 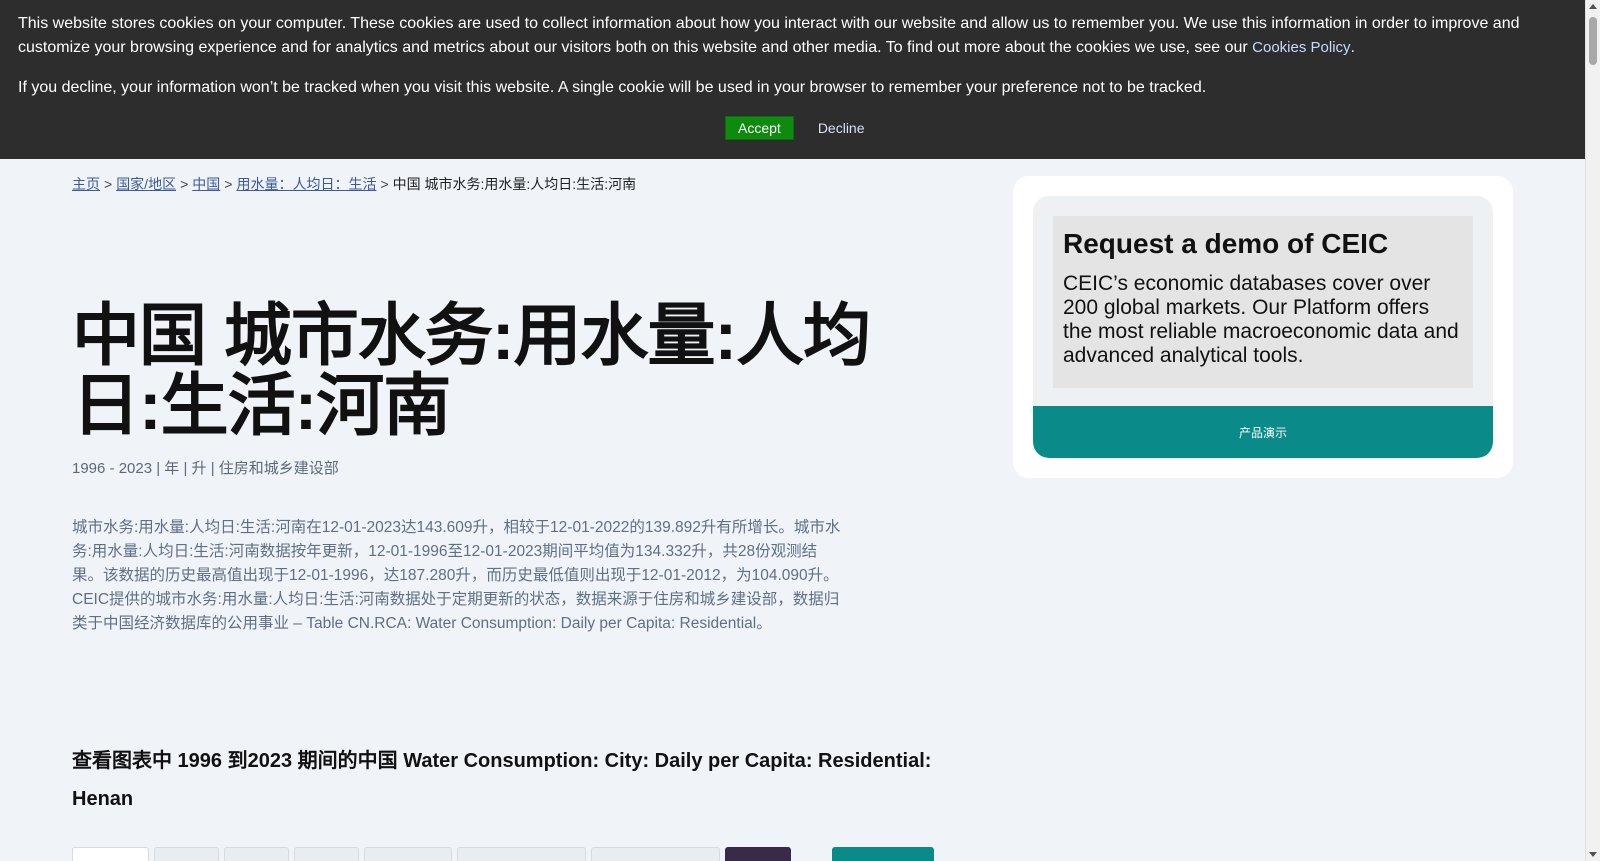 I want to click on breadcrumb-current: 中国 城市水务:用水量:人均日:生活:河南, so click(x=514, y=184).